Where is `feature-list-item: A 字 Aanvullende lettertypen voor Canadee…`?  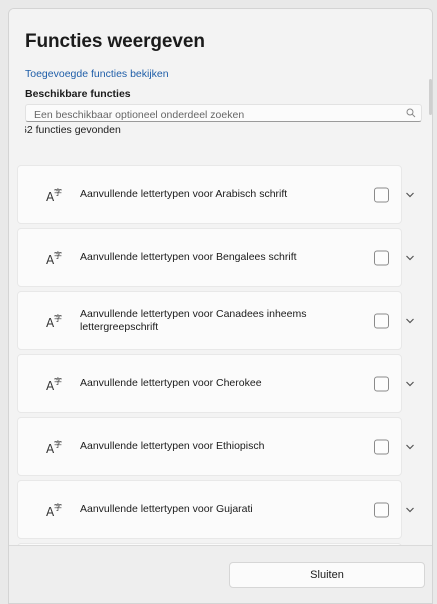
feature-list-item: A 字 Aanvullende lettertypen voor Canadee… is located at coordinates (215, 320).